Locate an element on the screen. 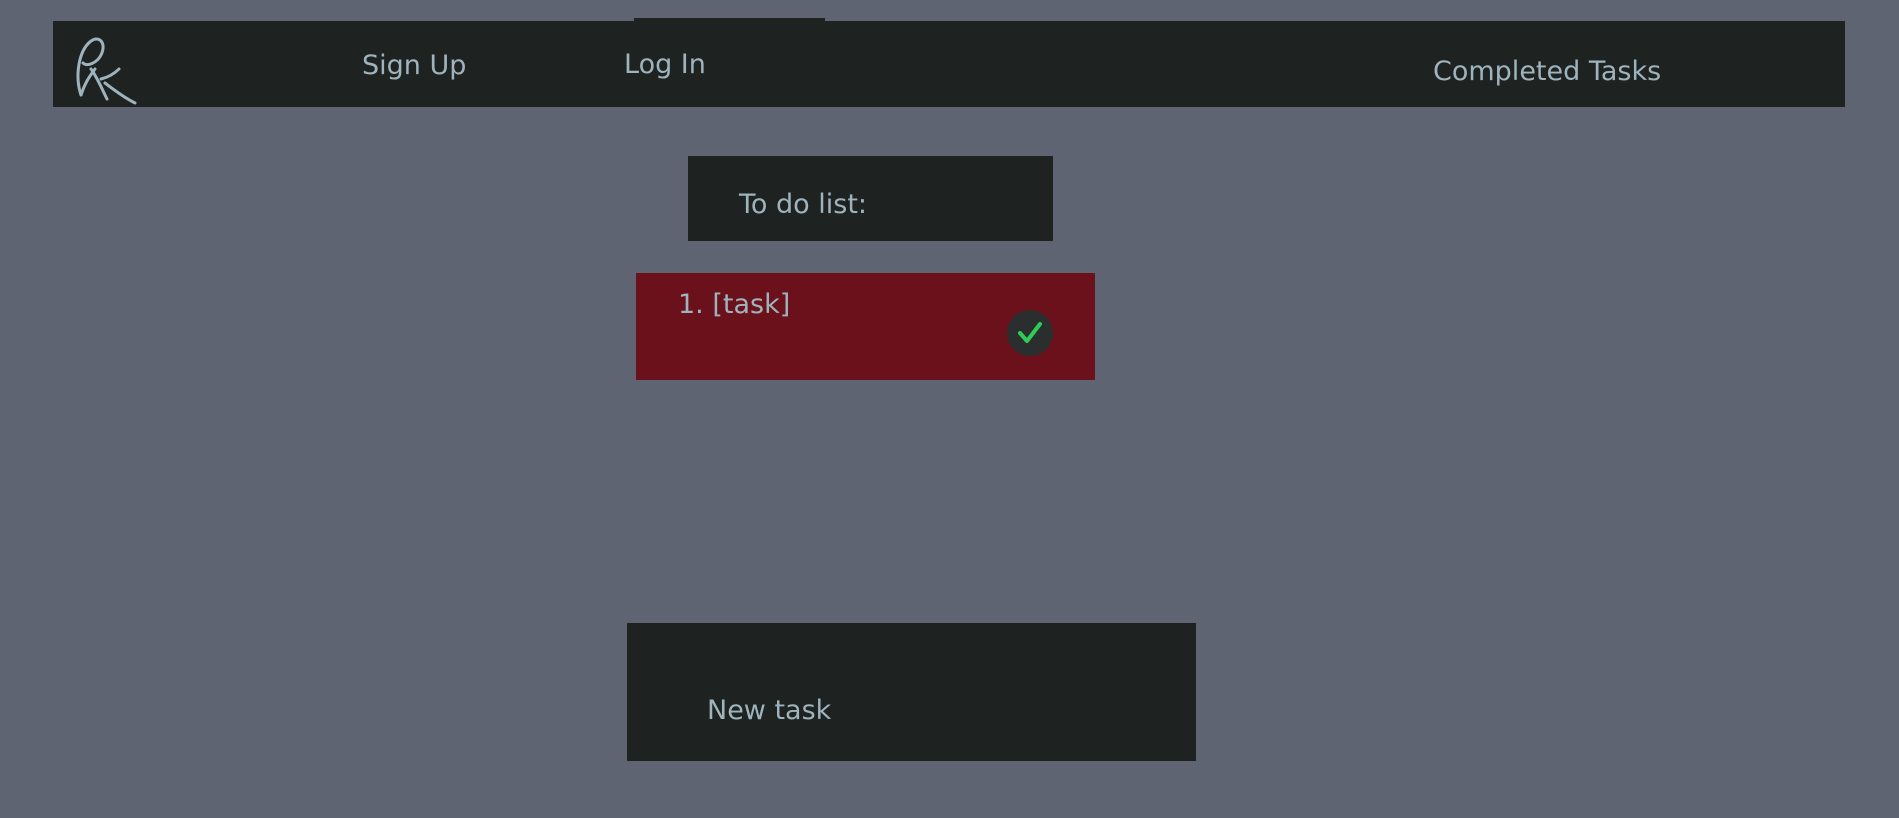 This screenshot has width=1899, height=818. check-icon is located at coordinates (1030, 332).